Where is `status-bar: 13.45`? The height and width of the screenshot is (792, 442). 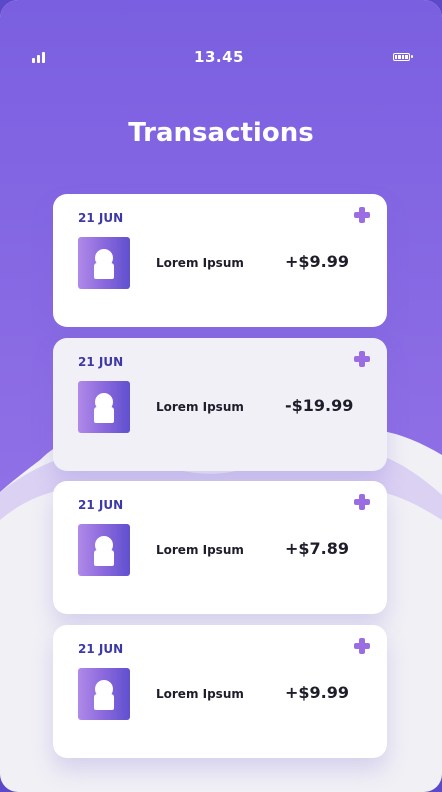 status-bar: 13.45 is located at coordinates (221, 57).